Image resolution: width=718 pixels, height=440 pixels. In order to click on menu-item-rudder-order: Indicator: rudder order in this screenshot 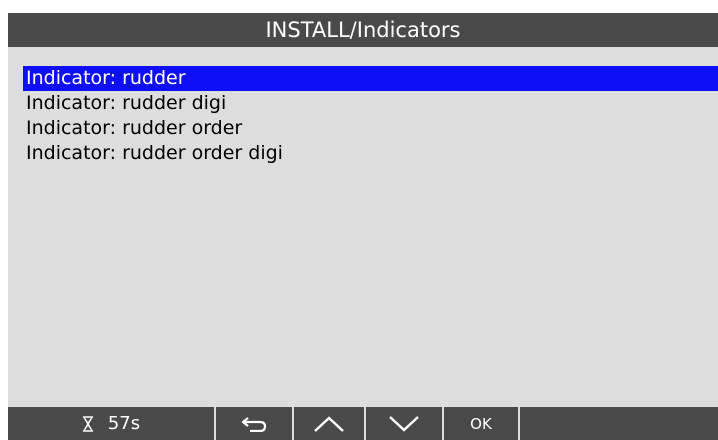, I will do `click(370, 128)`.